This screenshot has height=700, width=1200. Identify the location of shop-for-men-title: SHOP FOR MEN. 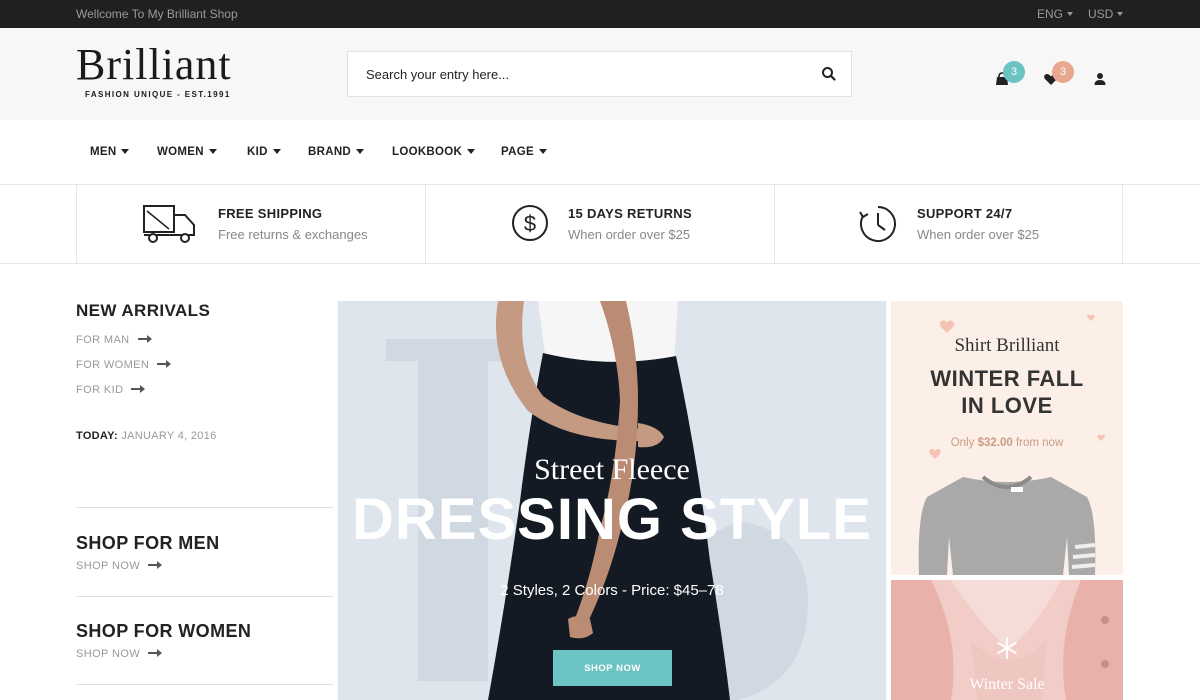
(148, 543).